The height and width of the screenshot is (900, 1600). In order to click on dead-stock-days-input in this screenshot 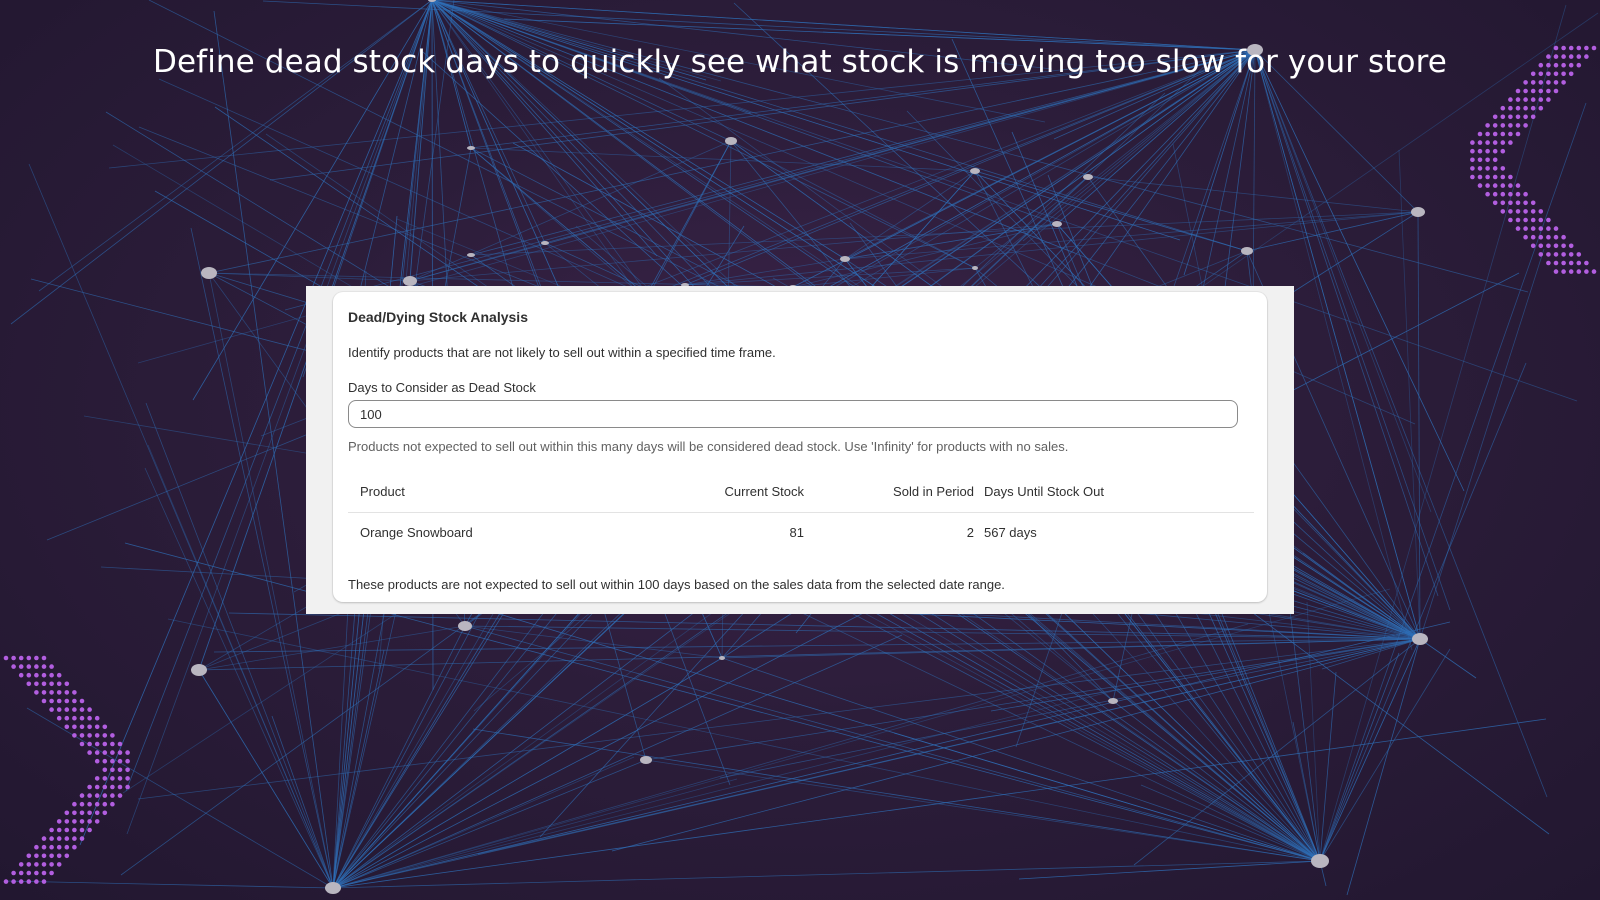, I will do `click(793, 414)`.